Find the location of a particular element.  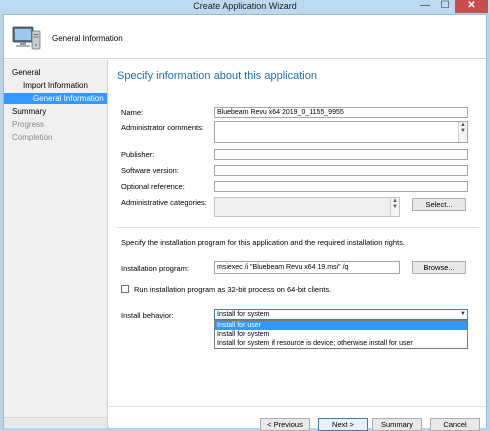

nav-item-summary: Summary is located at coordinates (29, 111).